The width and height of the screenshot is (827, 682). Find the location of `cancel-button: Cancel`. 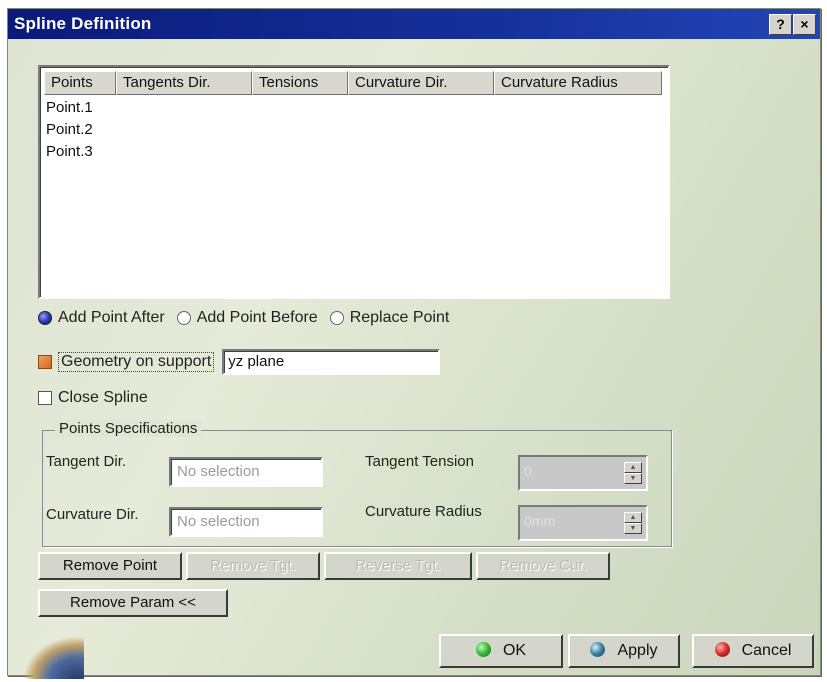

cancel-button: Cancel is located at coordinates (753, 651).